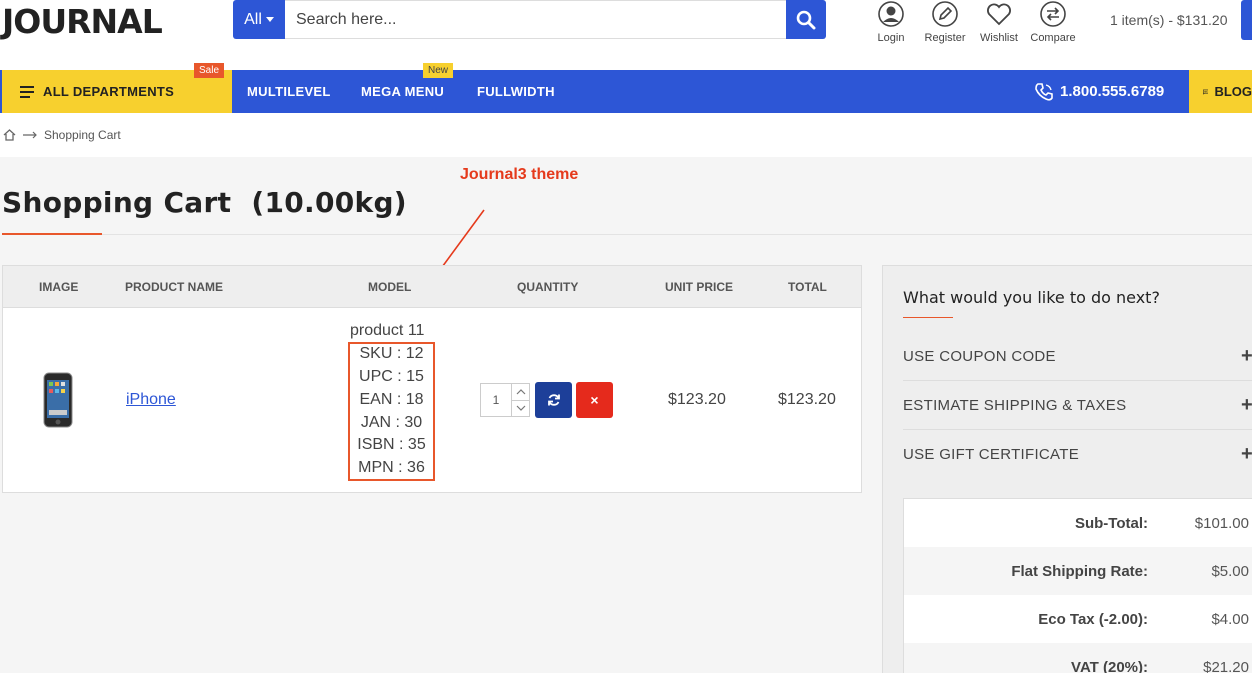 This screenshot has height=673, width=1252. I want to click on chevron-up-icon, so click(520, 391).